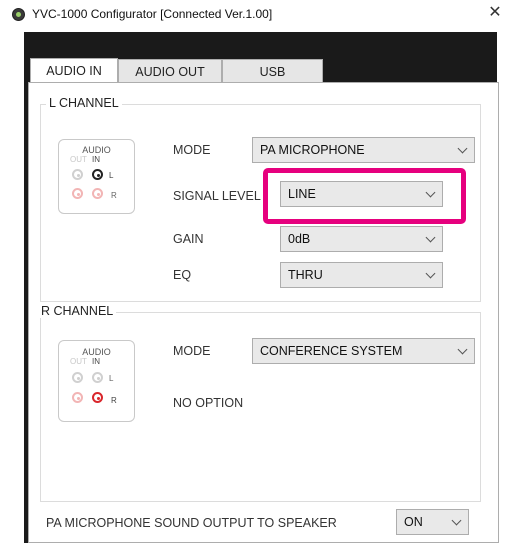  What do you see at coordinates (217, 196) in the screenshot?
I see `l-signal-level-label: SIGNAL LEVEL` at bounding box center [217, 196].